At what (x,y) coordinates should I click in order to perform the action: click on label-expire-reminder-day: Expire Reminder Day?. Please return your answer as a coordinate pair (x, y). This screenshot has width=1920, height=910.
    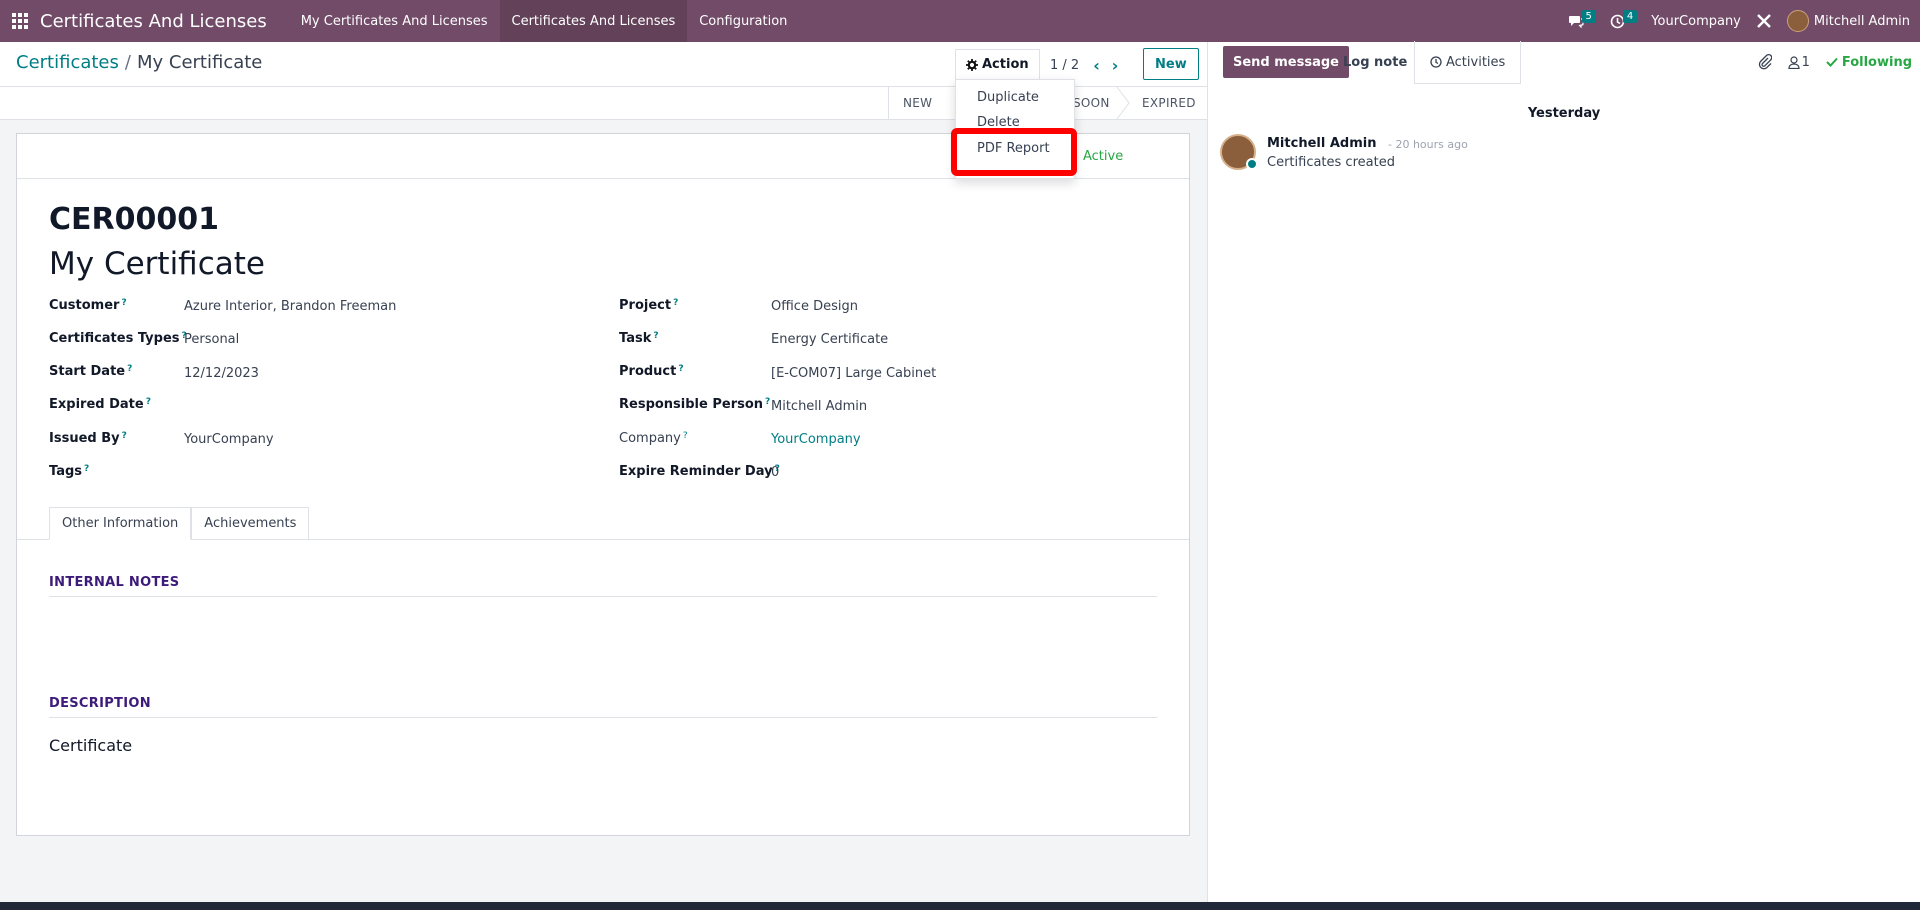
    Looking at the image, I should click on (699, 471).